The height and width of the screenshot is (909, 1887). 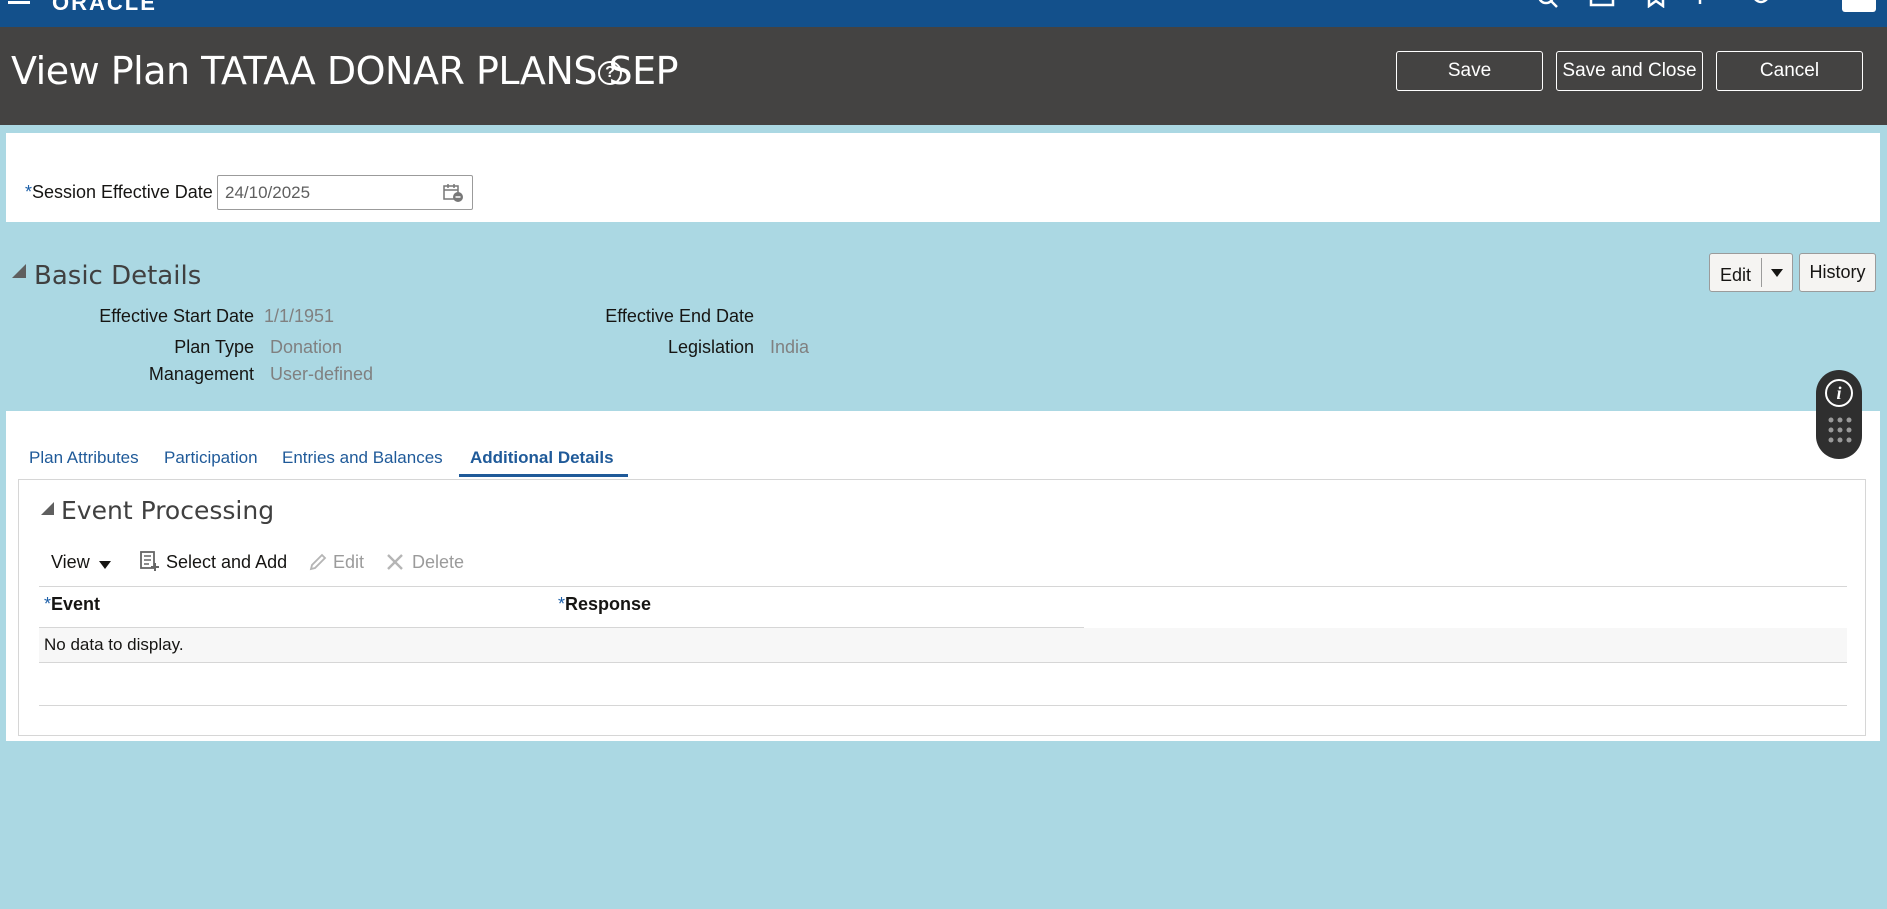 I want to click on view-menu: View, so click(x=70, y=562).